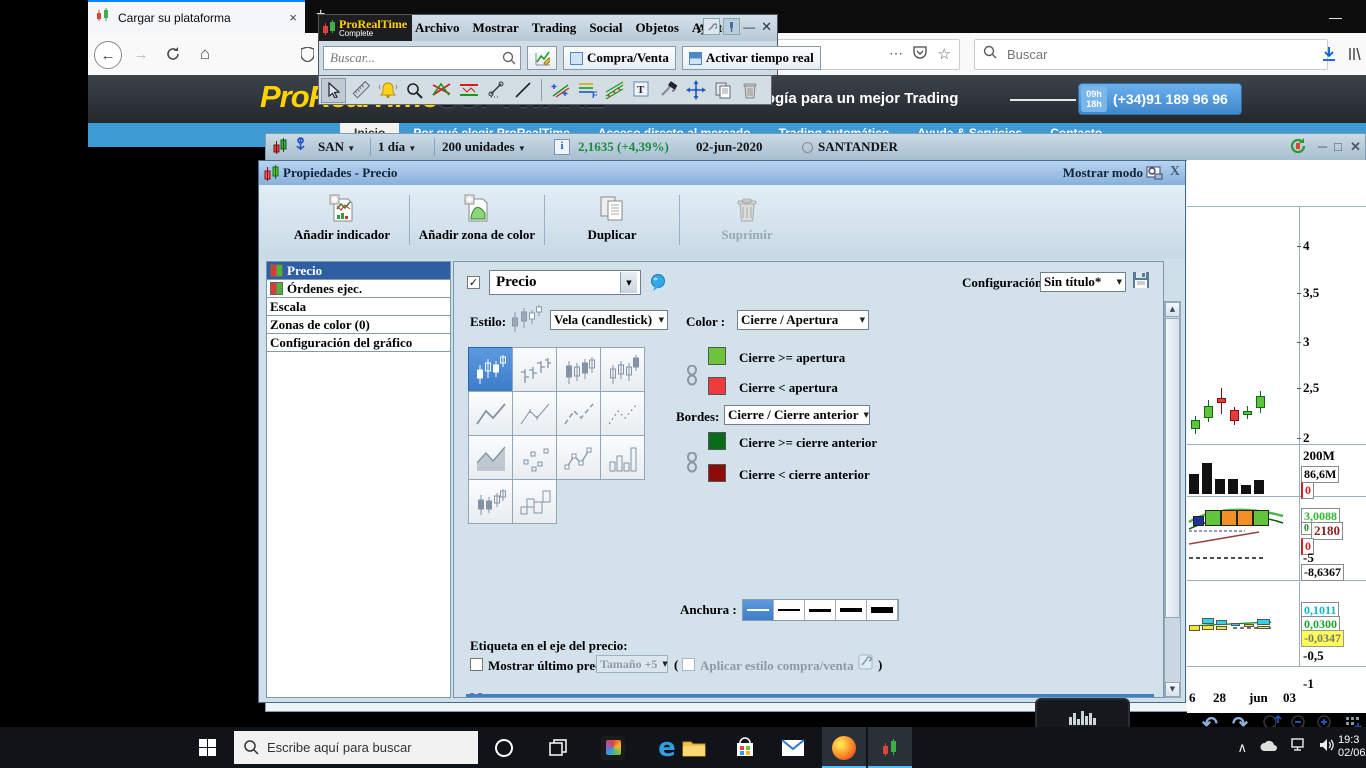  I want to click on cortana-icon, so click(504, 747).